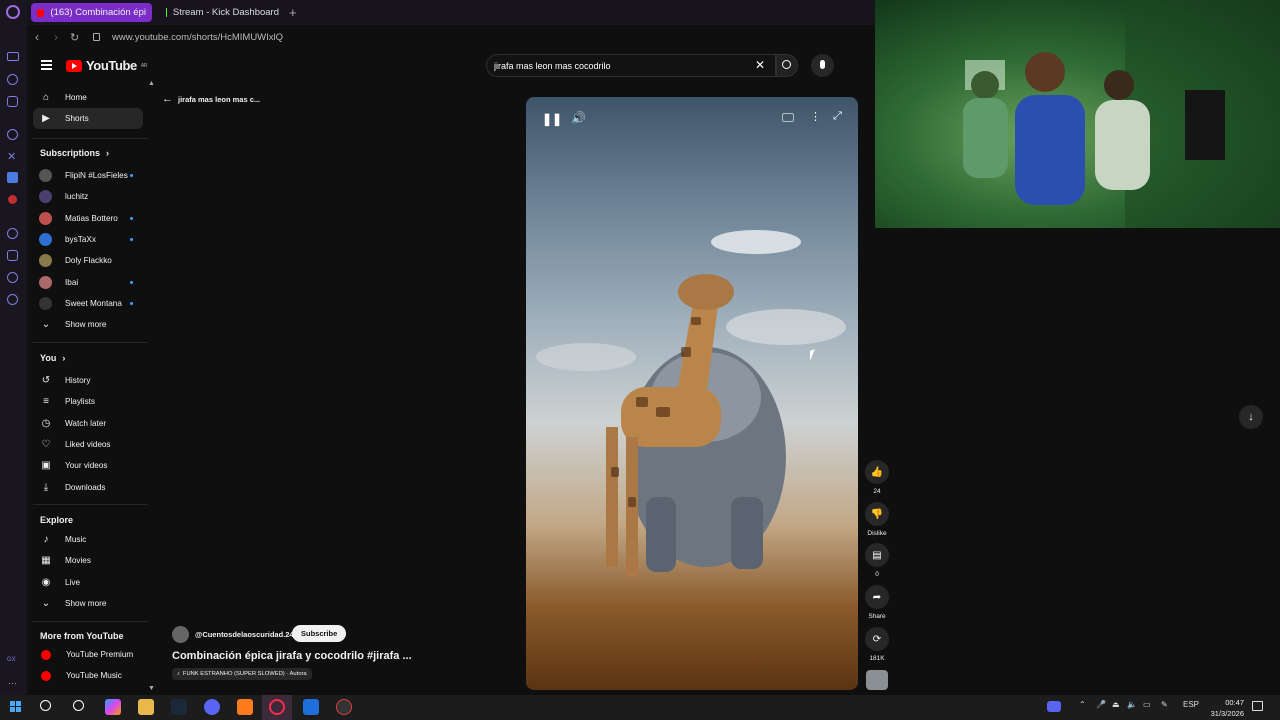 The height and width of the screenshot is (720, 1280). Describe the element at coordinates (760, 65) in the screenshot. I see `clear-search-icon: ✕` at that location.